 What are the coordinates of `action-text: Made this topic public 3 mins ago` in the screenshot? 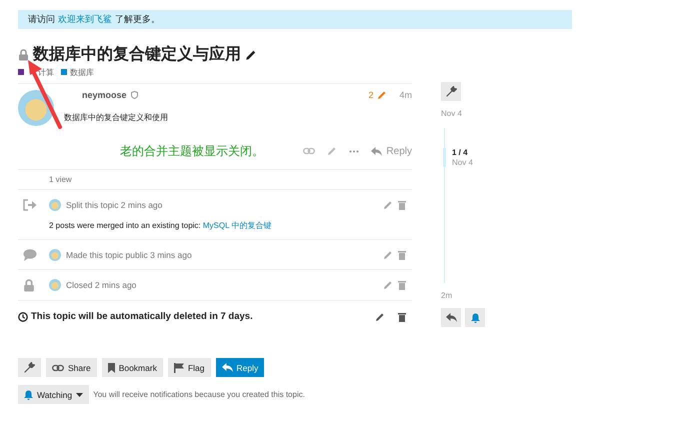 It's located at (129, 255).